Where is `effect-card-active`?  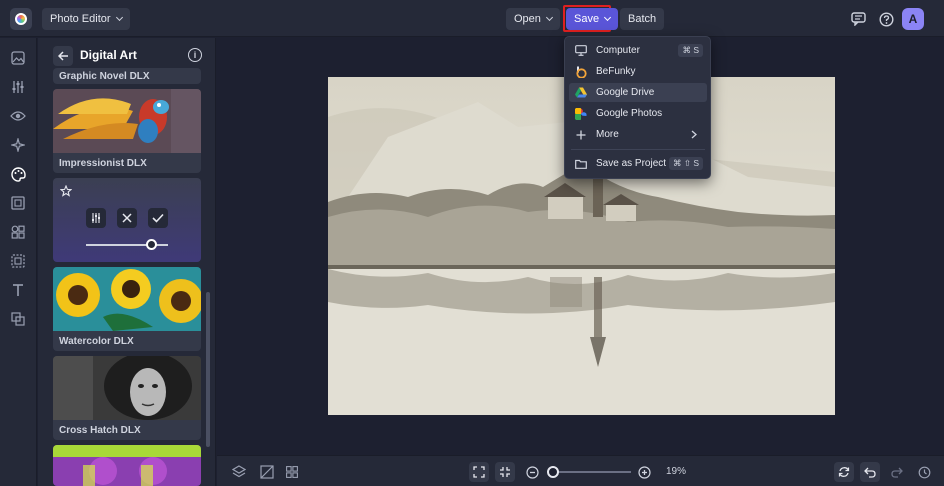 effect-card-active is located at coordinates (127, 220).